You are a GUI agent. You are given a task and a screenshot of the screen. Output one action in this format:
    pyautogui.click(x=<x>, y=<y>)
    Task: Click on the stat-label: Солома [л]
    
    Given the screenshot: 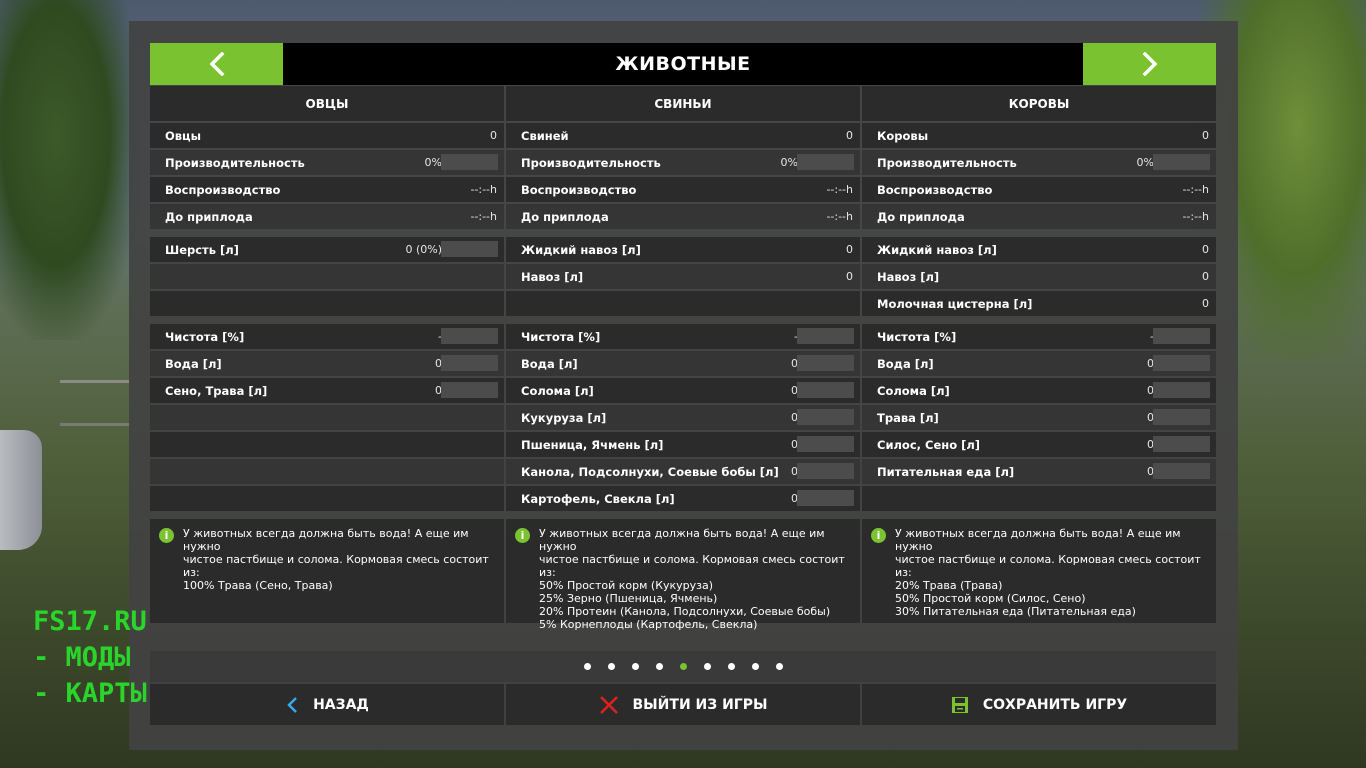 What is the action you would take?
    pyautogui.click(x=557, y=390)
    